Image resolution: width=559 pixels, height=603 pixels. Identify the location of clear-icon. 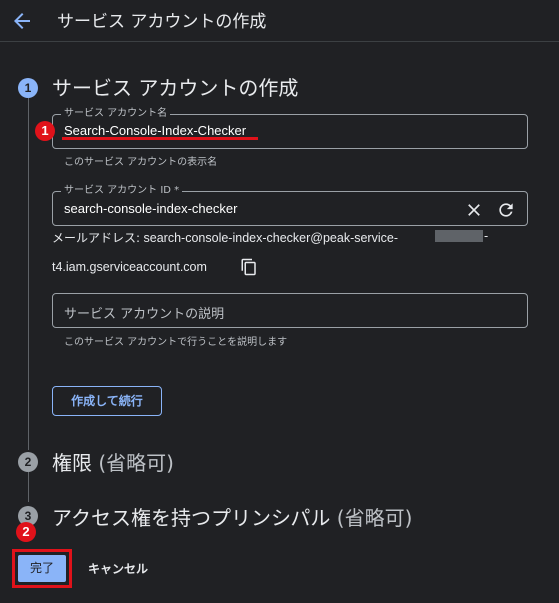
(474, 210).